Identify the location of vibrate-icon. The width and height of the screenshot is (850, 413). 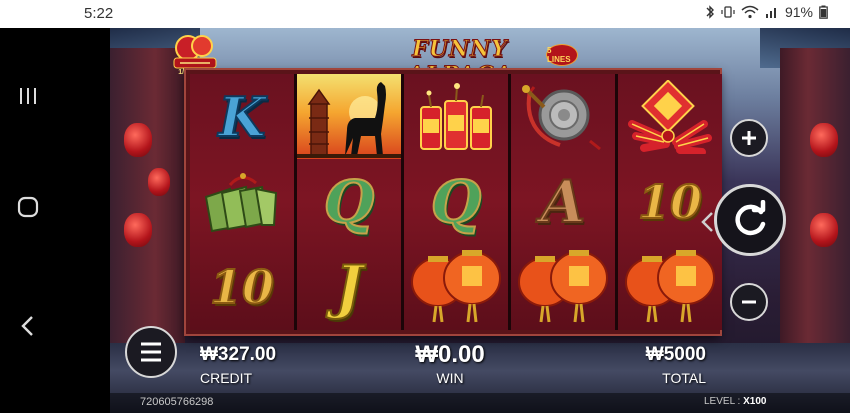
(728, 12).